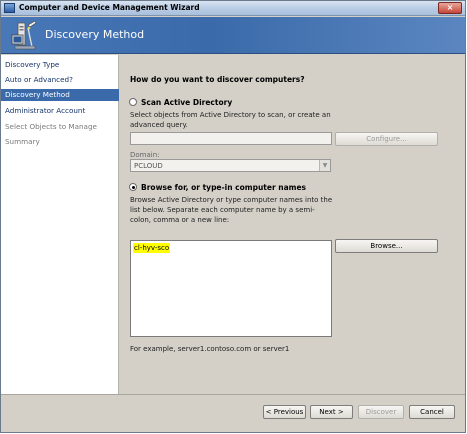  What do you see at coordinates (133, 102) in the screenshot?
I see `scan-ad-radio` at bounding box center [133, 102].